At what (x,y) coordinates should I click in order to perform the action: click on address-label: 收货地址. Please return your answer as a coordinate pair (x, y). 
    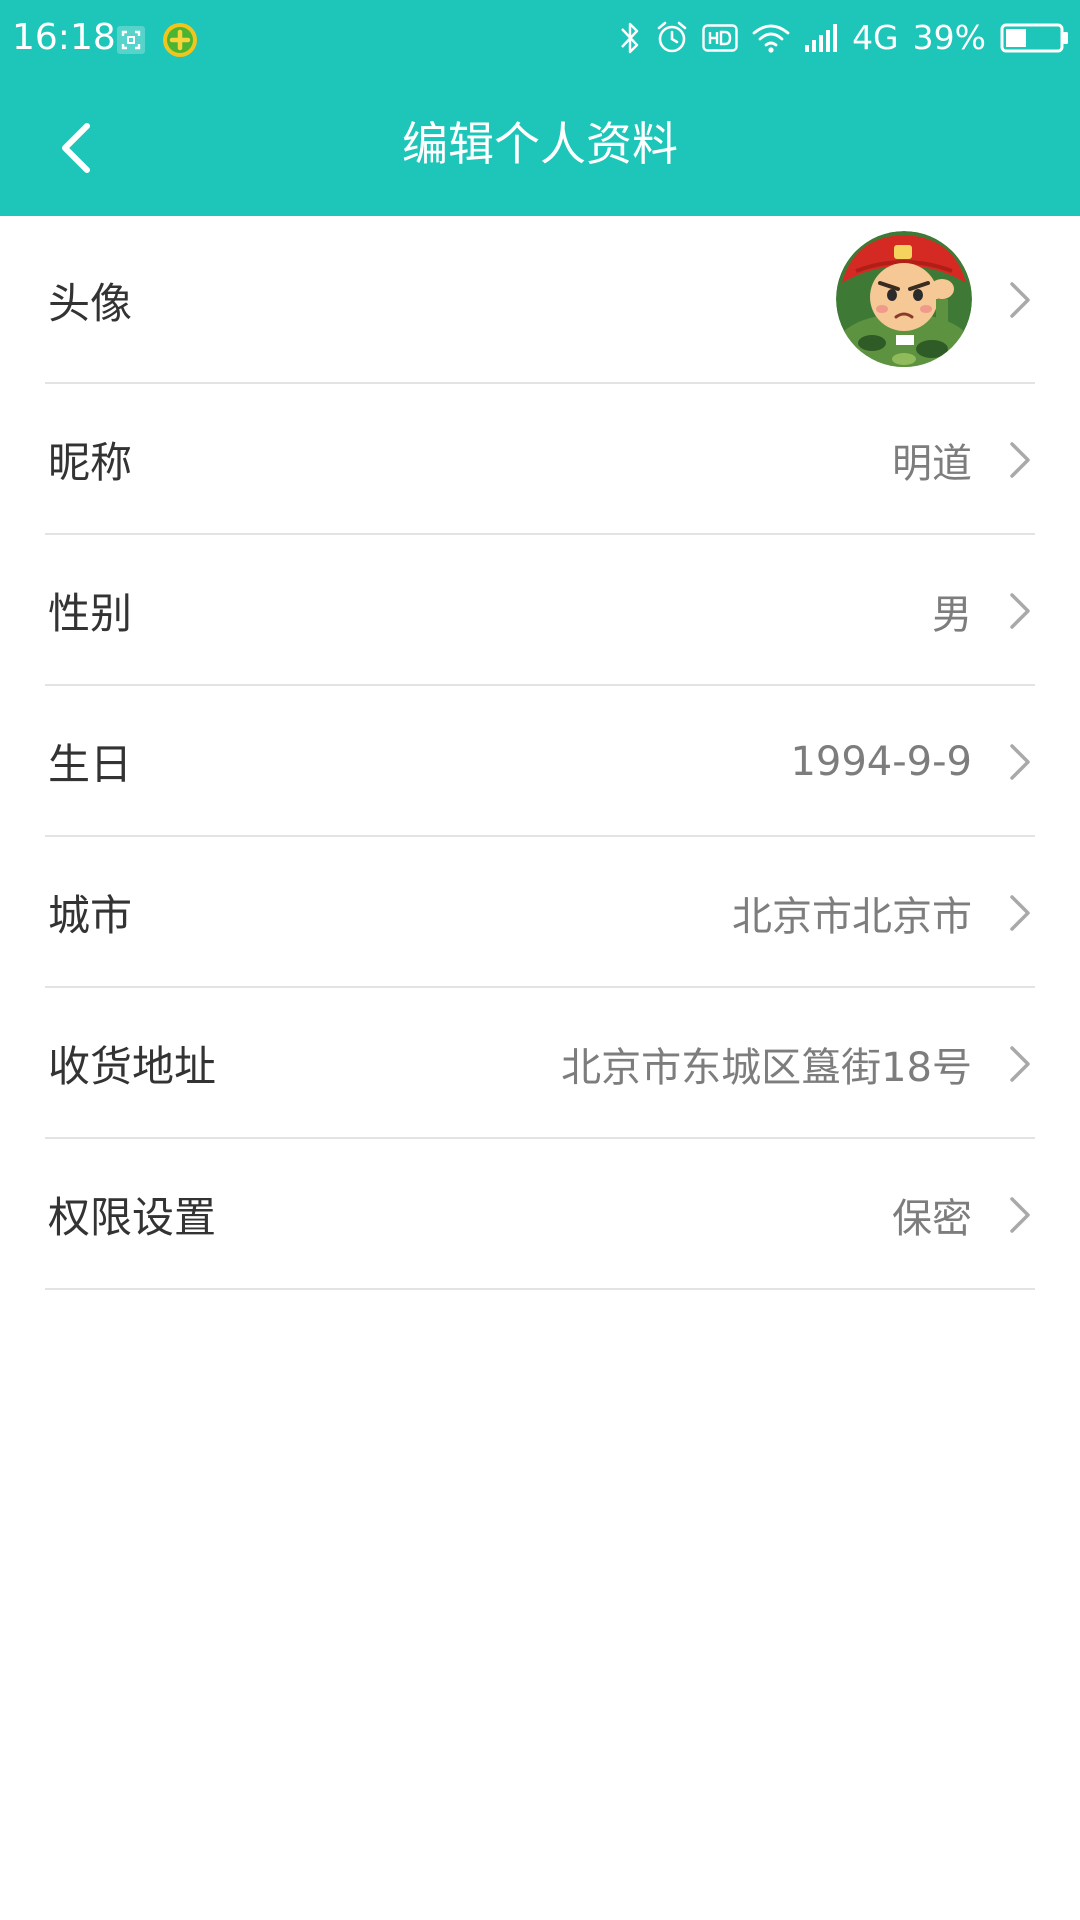
    Looking at the image, I should click on (132, 1066).